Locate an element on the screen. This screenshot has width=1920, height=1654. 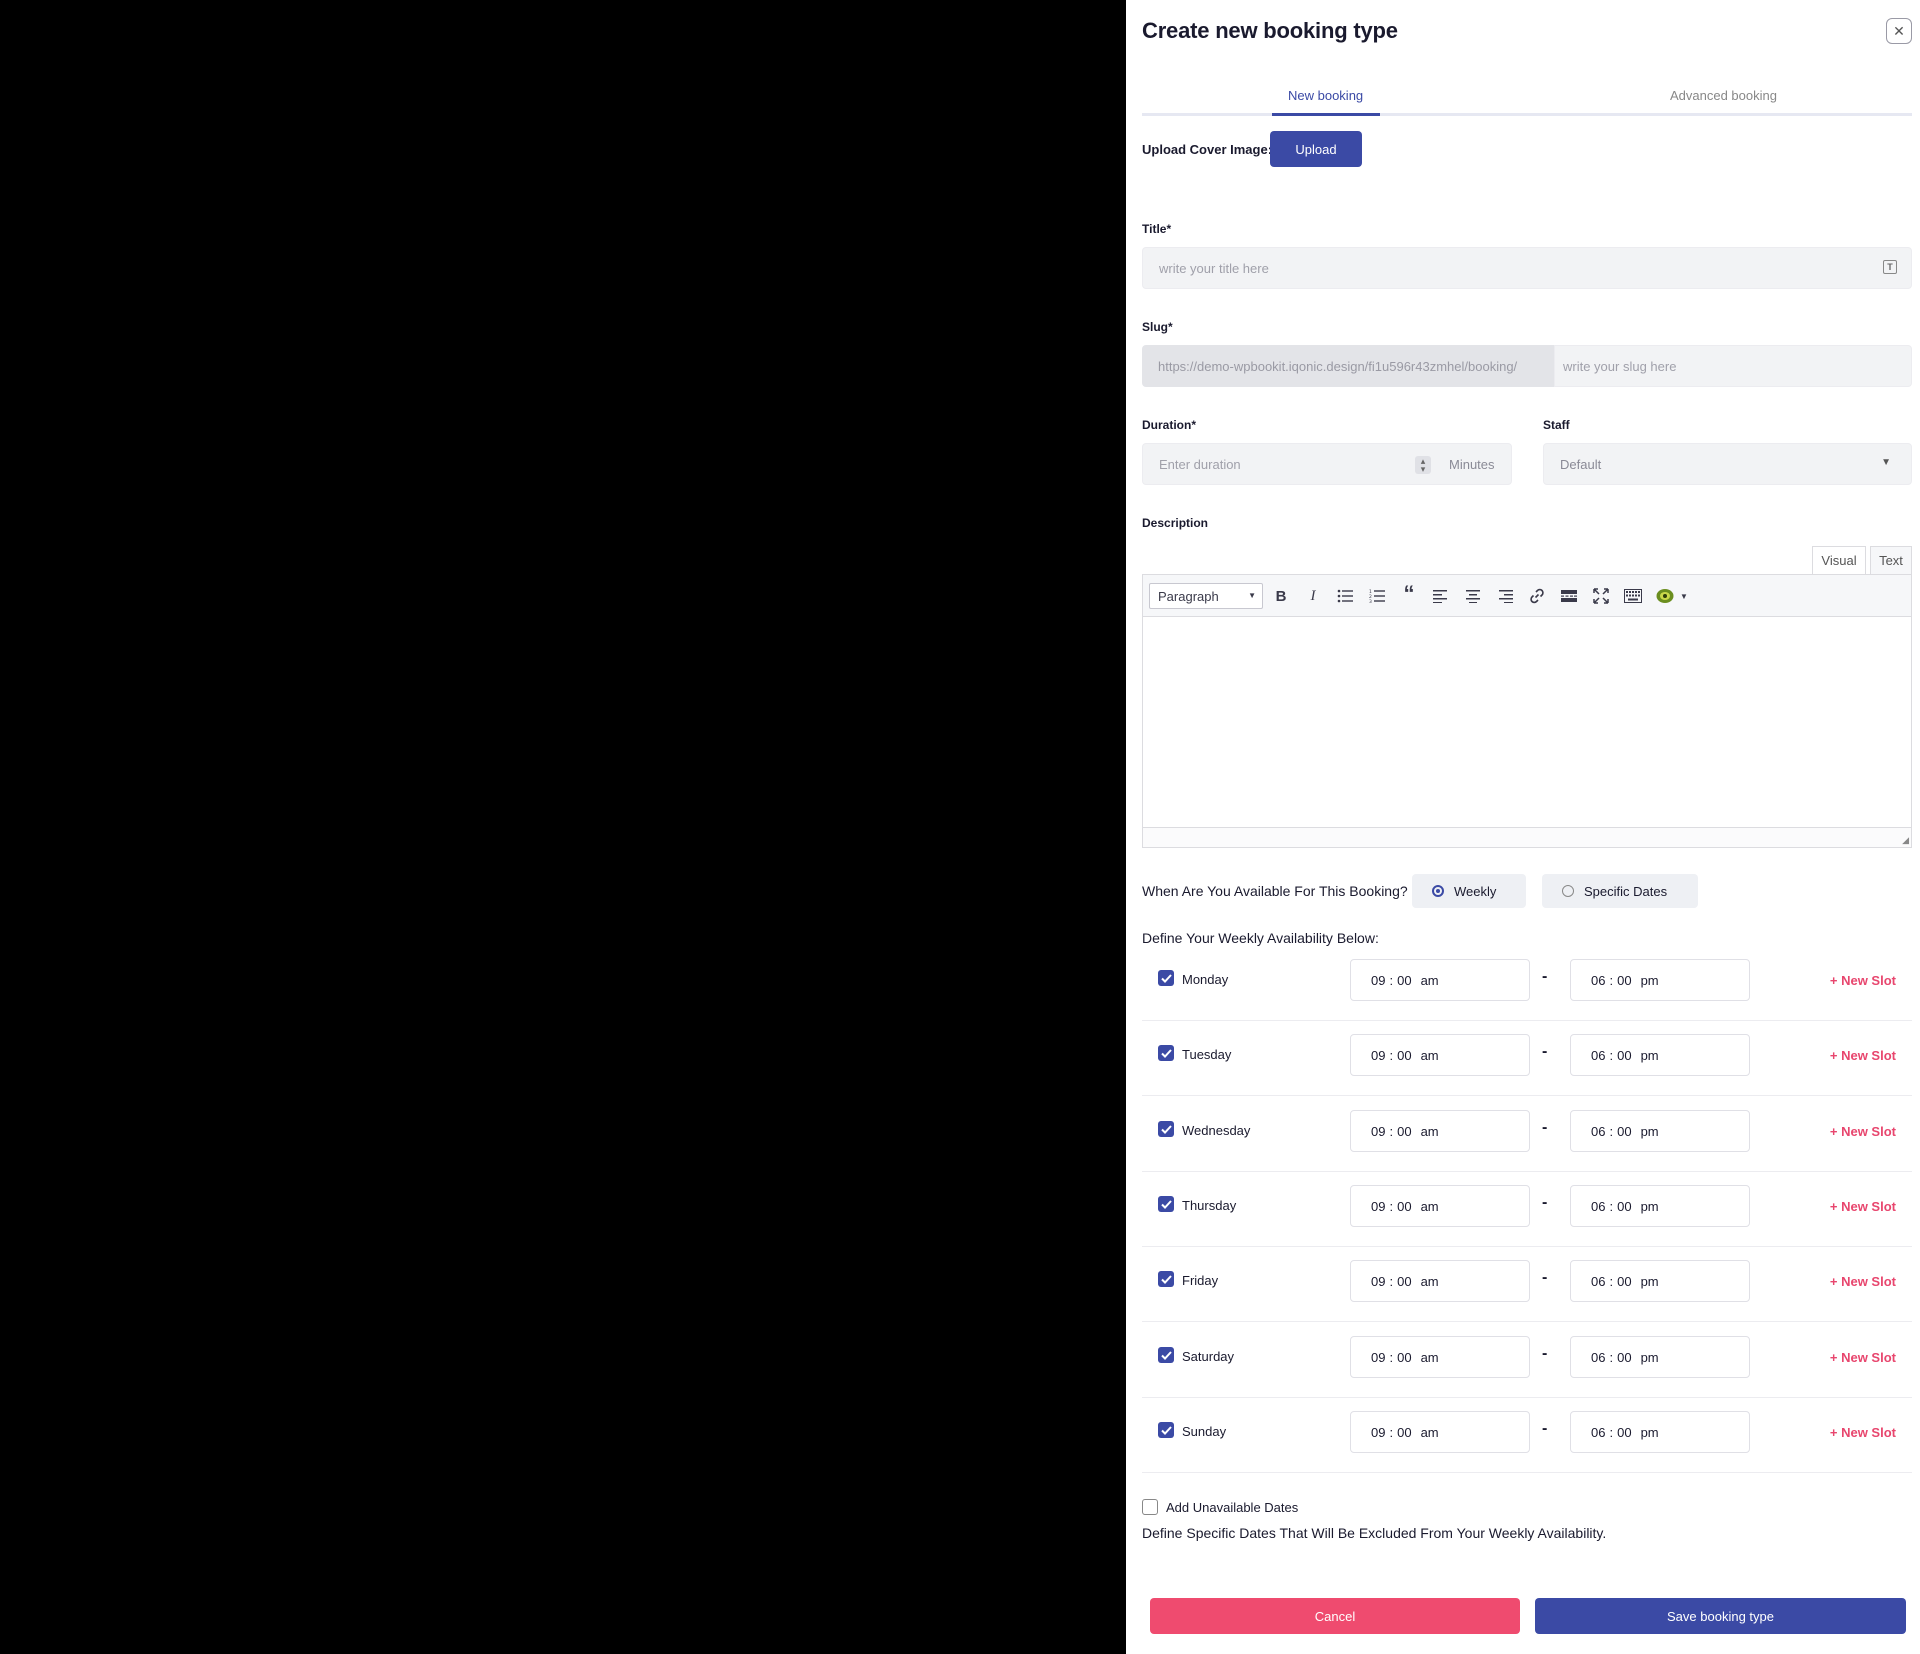
editor-content-area is located at coordinates (1527, 723).